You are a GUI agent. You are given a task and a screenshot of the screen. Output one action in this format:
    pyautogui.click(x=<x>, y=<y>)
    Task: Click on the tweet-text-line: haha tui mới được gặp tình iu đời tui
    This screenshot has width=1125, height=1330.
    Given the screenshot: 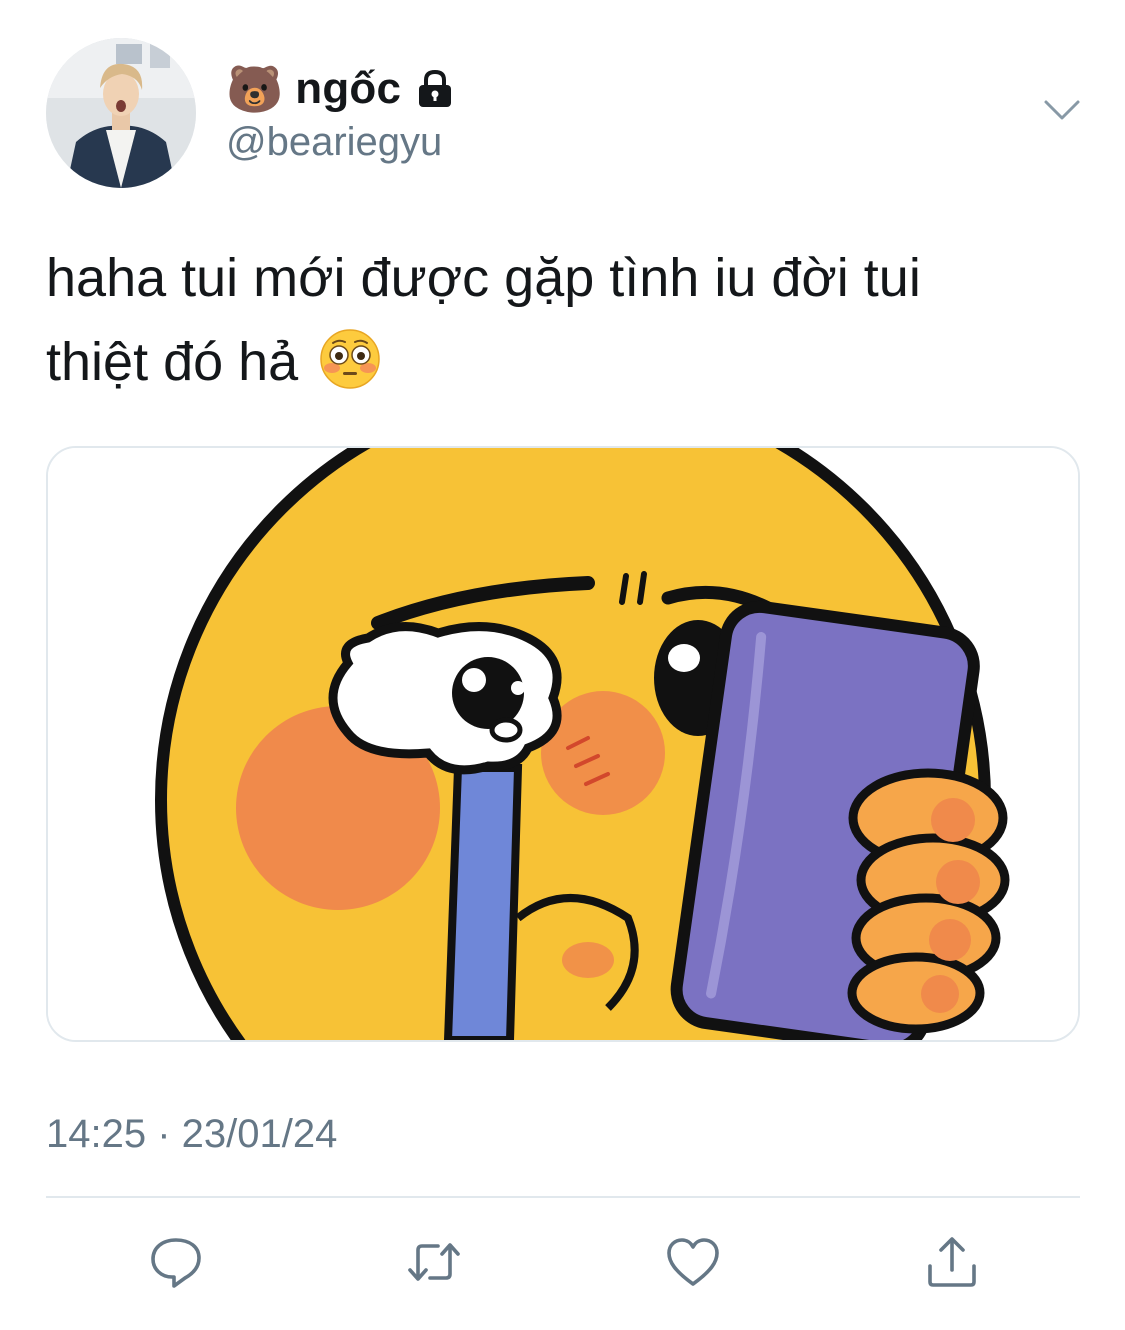 What is the action you would take?
    pyautogui.click(x=483, y=278)
    